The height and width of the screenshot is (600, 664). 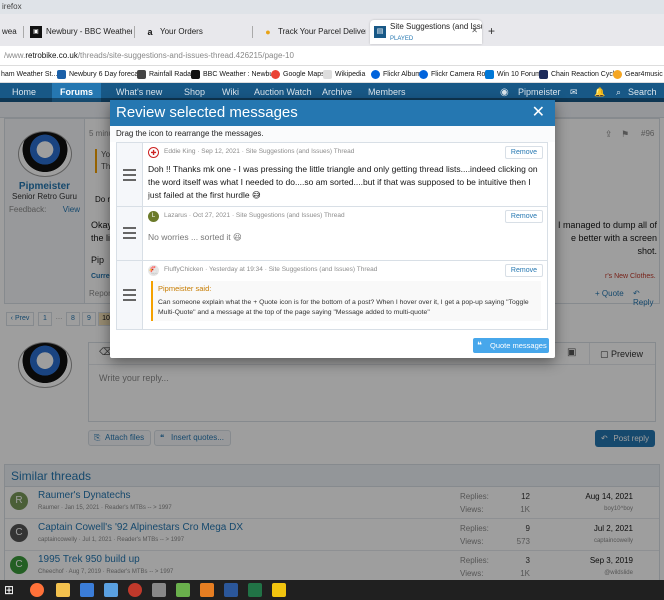 I want to click on message-date: Yesterday at 19:34, so click(x=235, y=269).